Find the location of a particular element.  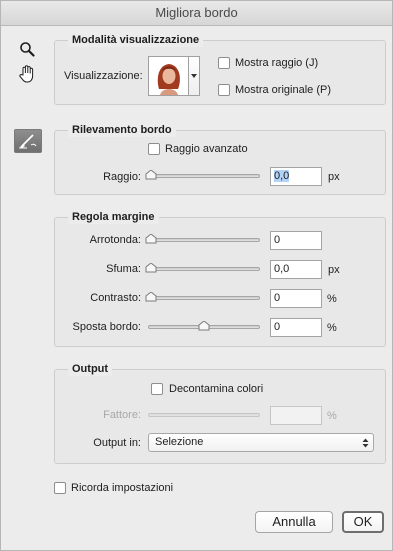

shift-edge-label: Sposta bordo: is located at coordinates (107, 327).